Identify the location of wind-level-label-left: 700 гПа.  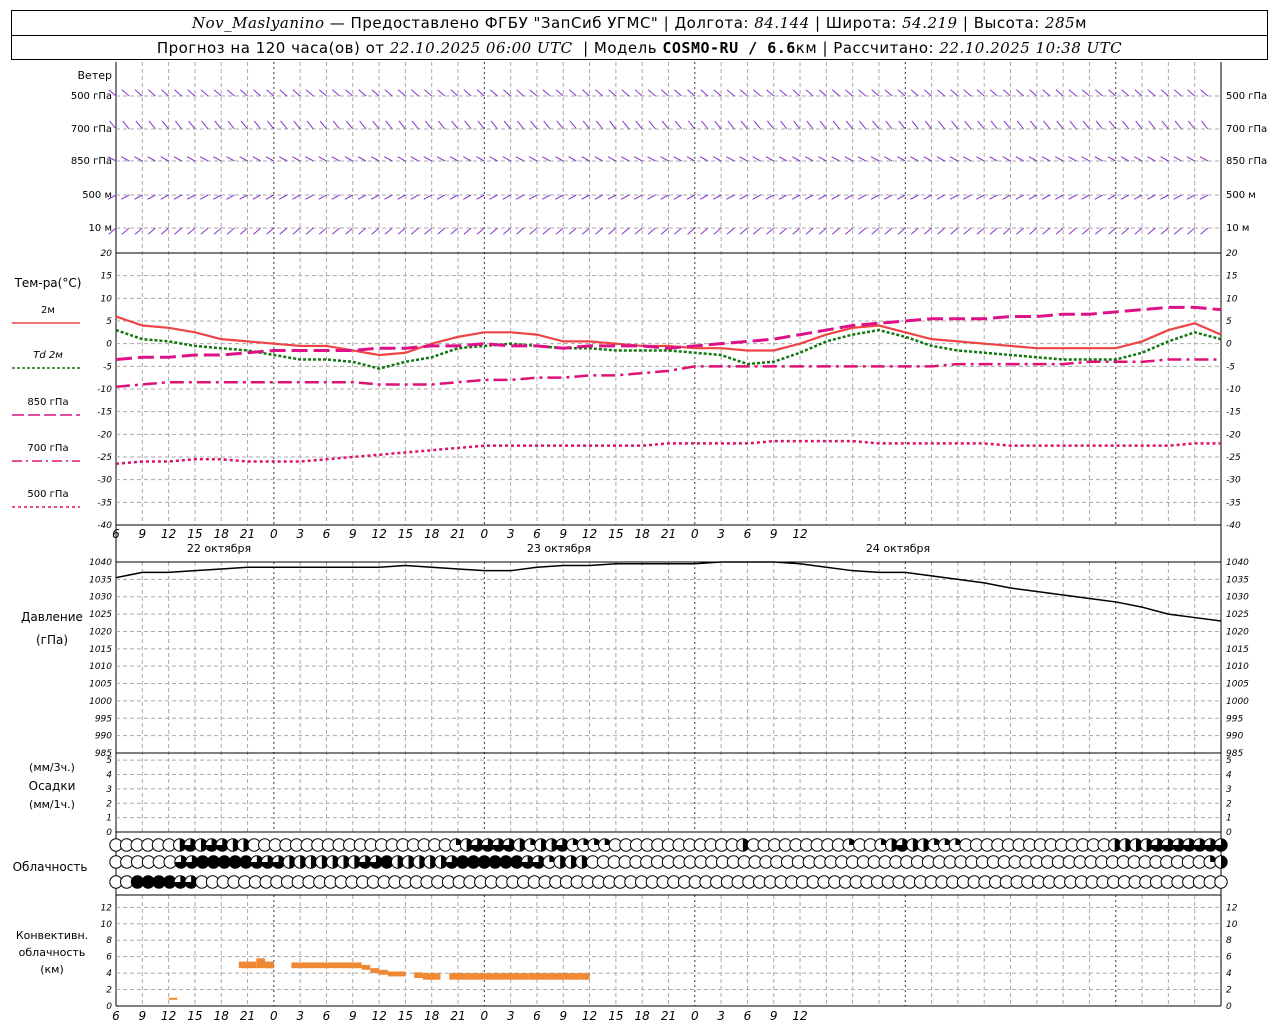
(91, 129).